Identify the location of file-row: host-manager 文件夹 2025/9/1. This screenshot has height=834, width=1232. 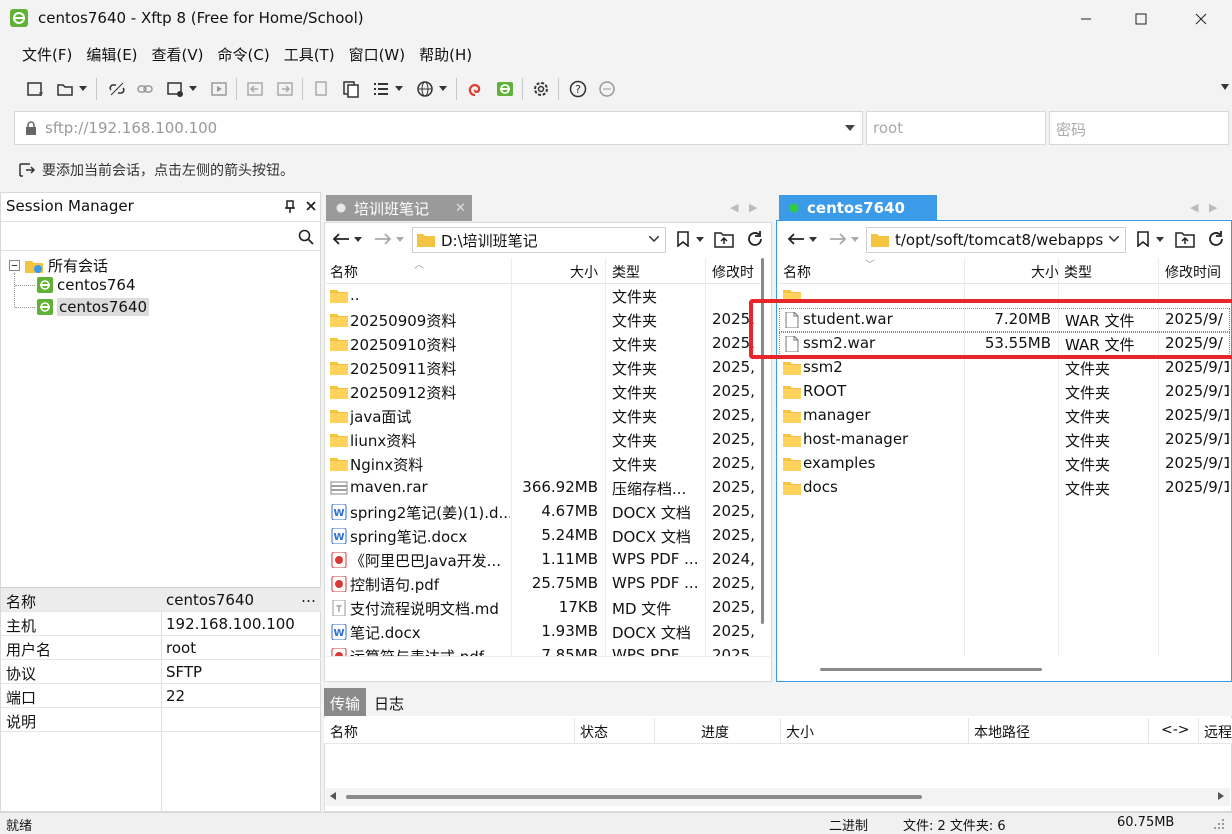
(1004, 440).